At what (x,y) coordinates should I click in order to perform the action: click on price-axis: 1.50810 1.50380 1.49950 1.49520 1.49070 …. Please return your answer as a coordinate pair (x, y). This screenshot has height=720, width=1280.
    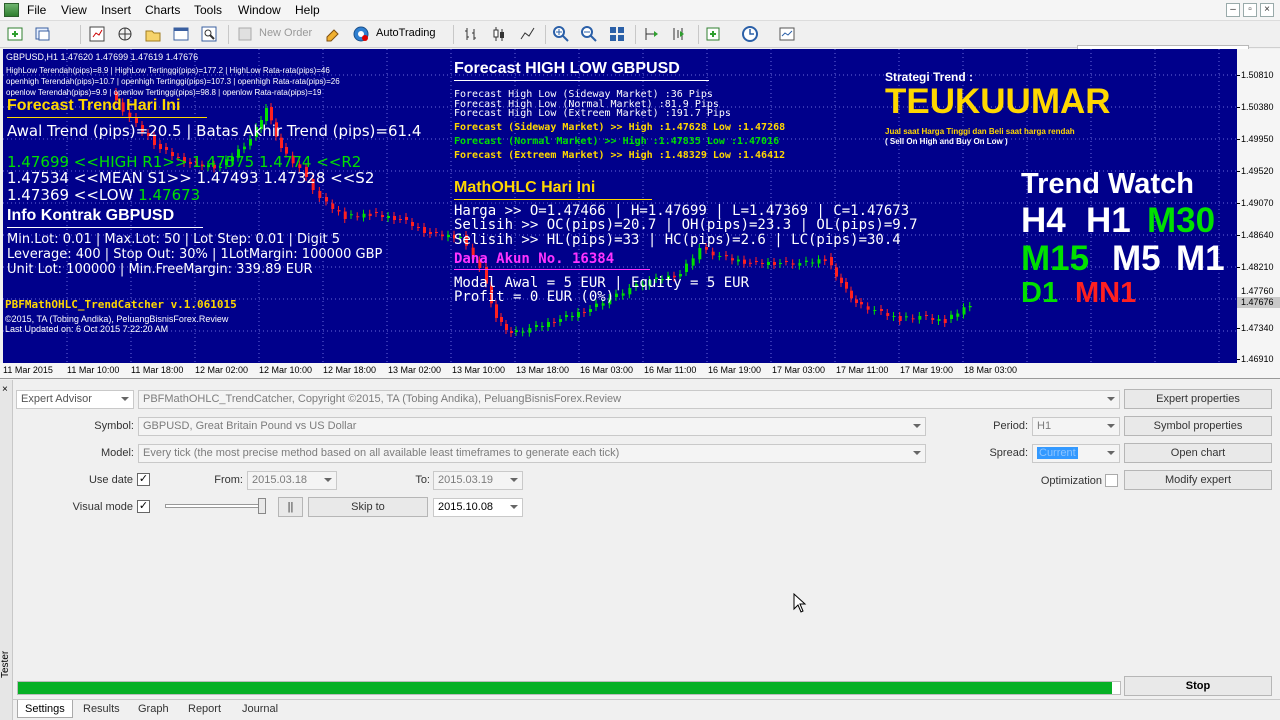
    Looking at the image, I should click on (1258, 206).